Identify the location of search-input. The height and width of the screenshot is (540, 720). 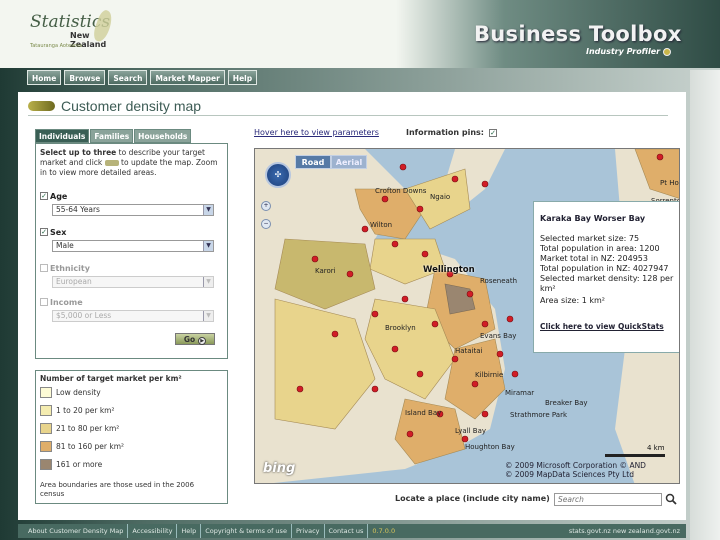
(608, 499).